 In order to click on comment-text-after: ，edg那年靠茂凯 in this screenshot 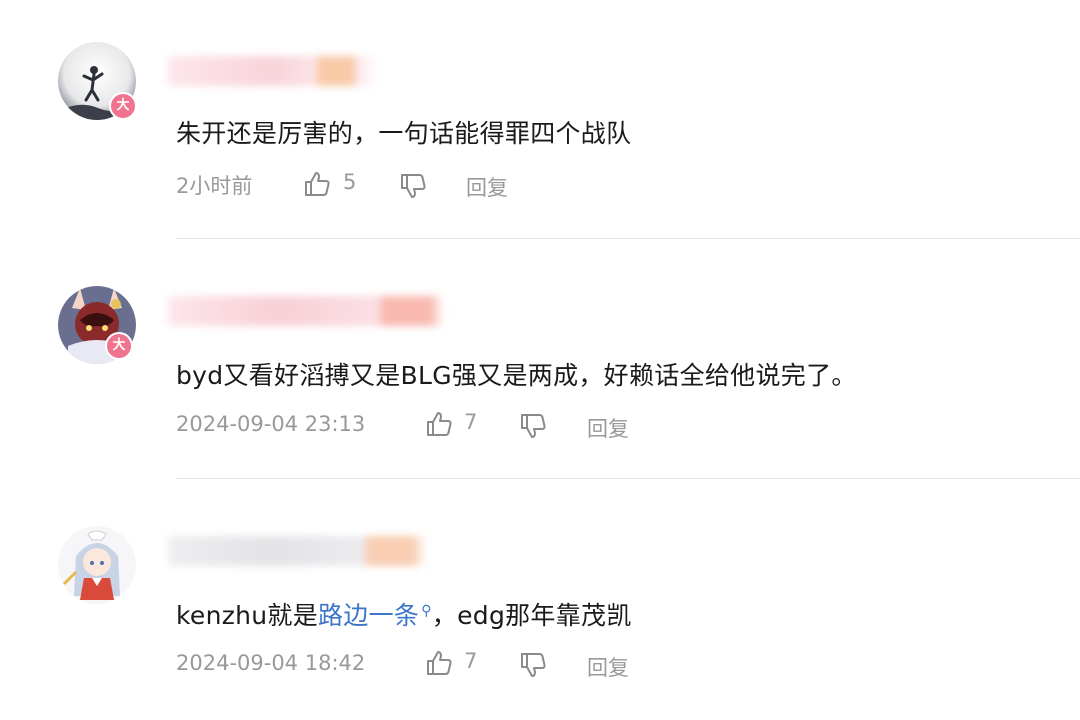, I will do `click(531, 615)`.